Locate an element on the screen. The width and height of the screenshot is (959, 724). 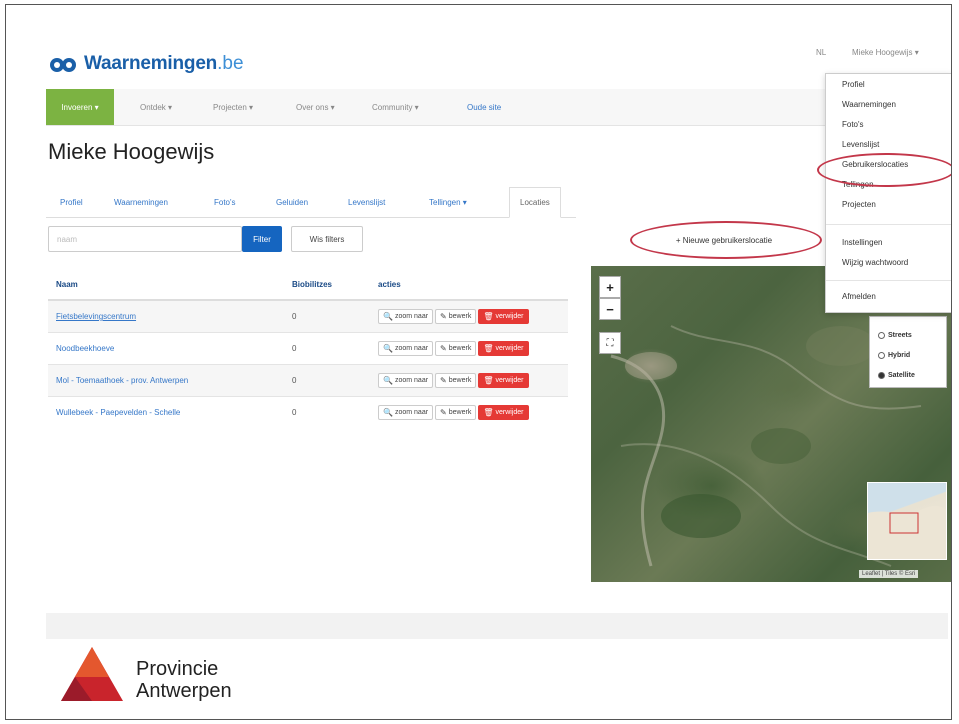
map-attribution: Leaflet | Tiles © Esri is located at coordinates (889, 574).